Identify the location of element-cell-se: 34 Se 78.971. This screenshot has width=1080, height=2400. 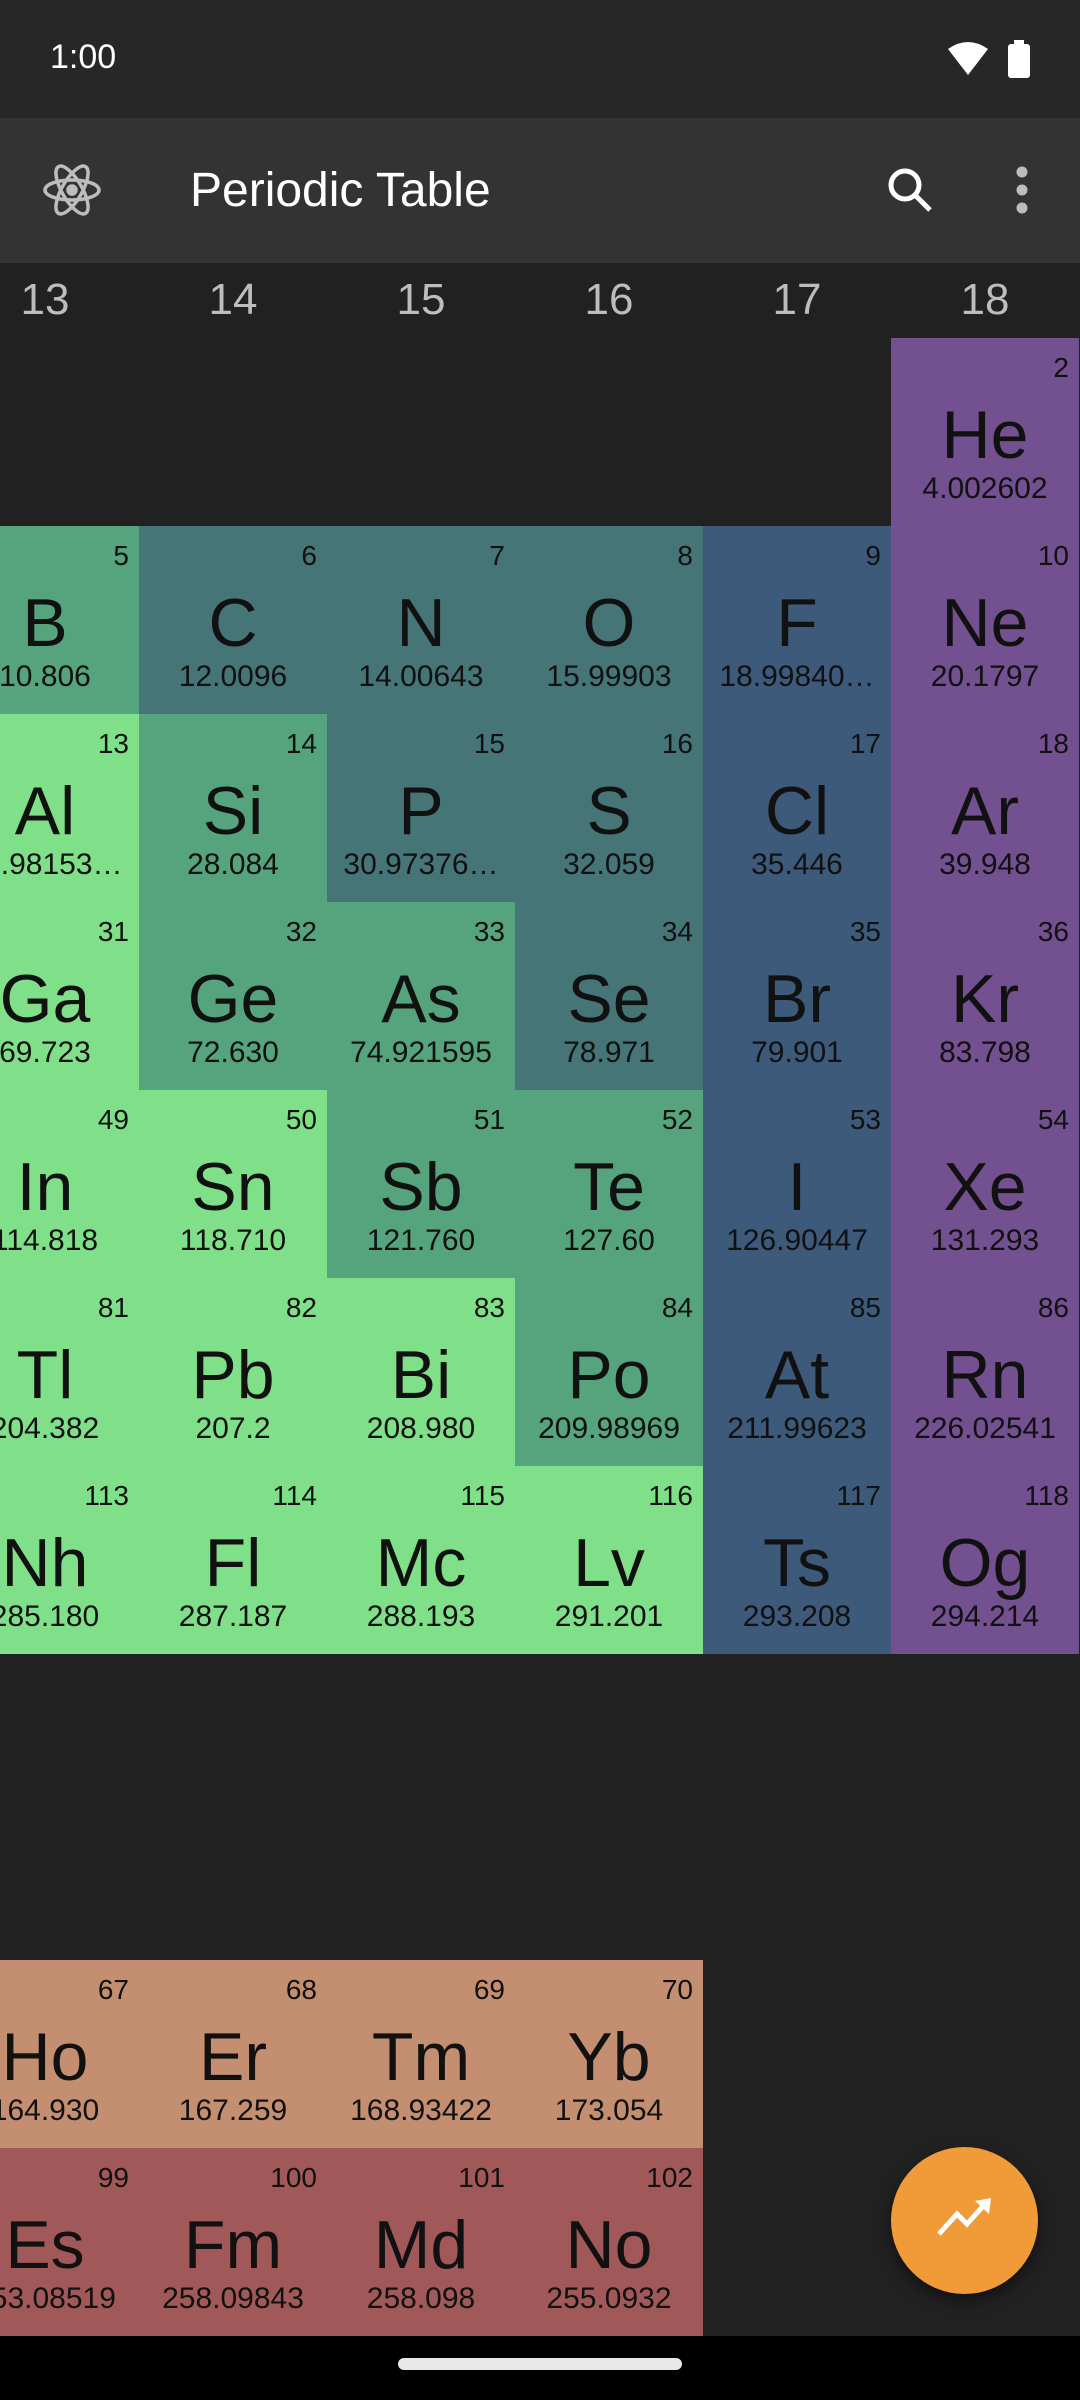
(609, 996).